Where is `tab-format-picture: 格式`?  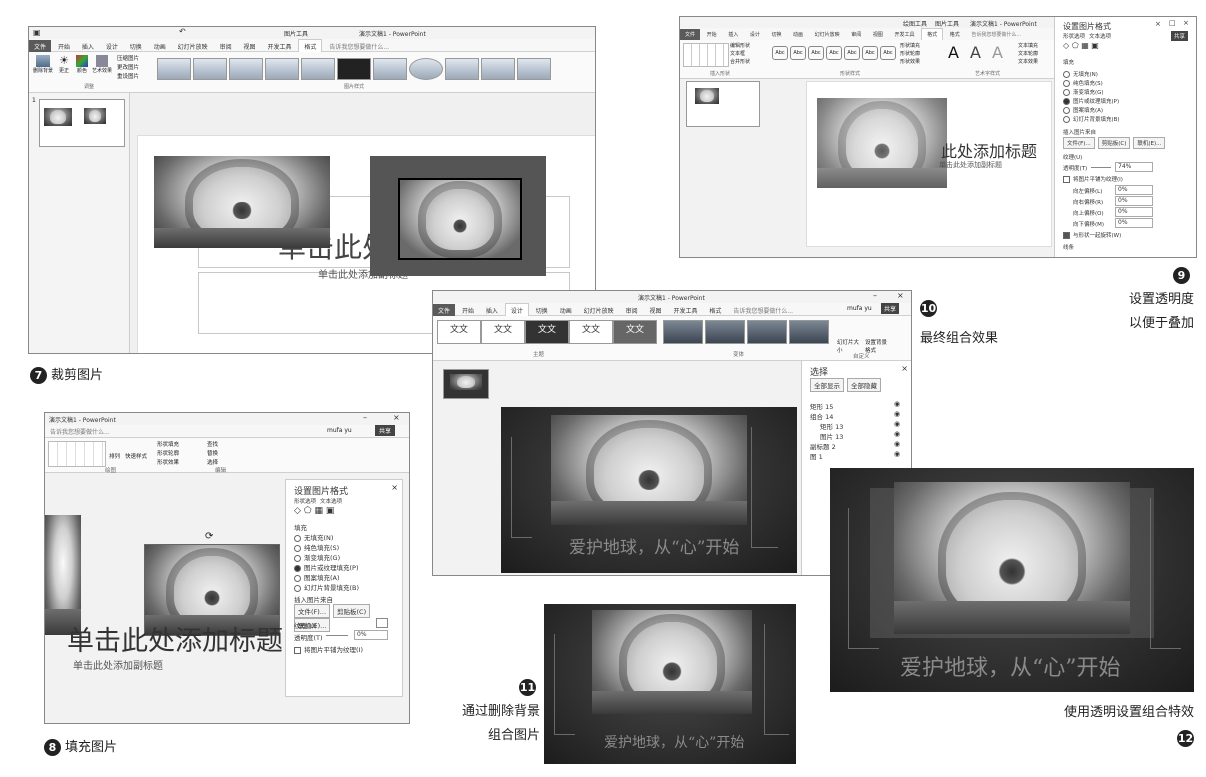 tab-format-picture: 格式 is located at coordinates (955, 34).